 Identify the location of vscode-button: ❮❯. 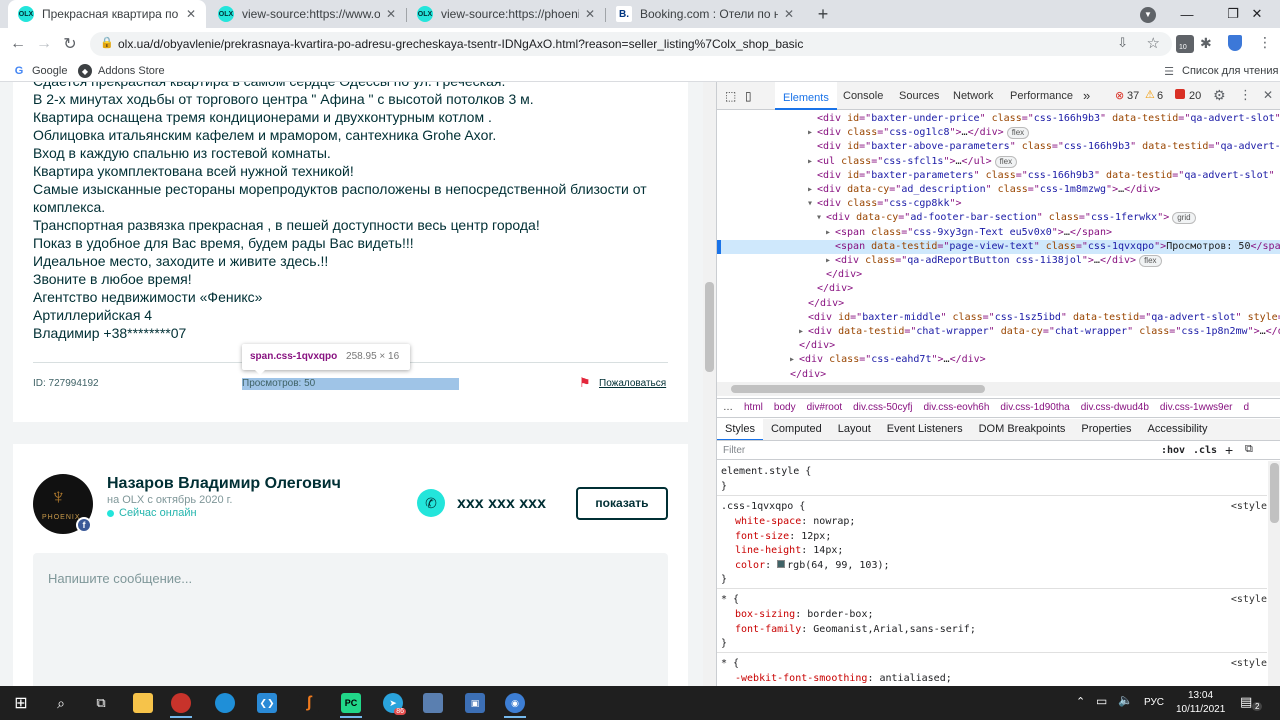
(267, 703).